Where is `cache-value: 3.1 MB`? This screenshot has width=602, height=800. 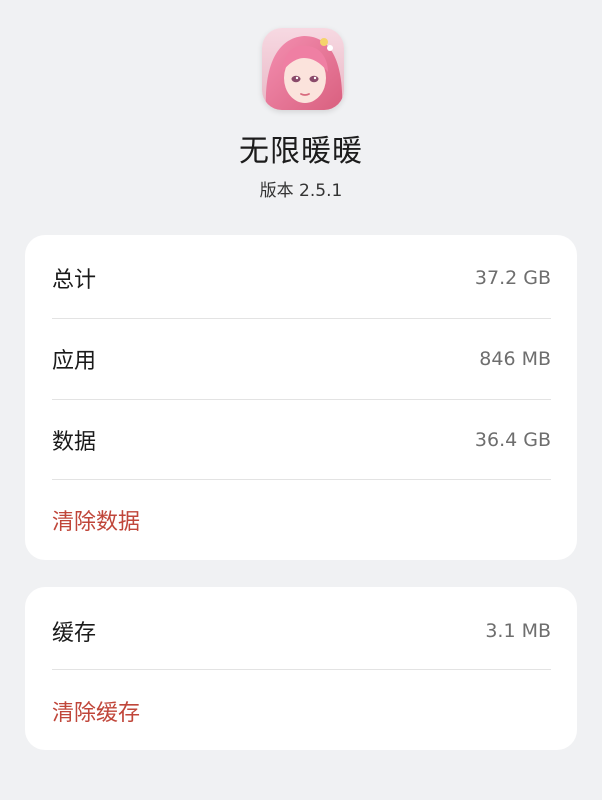 cache-value: 3.1 MB is located at coordinates (518, 631).